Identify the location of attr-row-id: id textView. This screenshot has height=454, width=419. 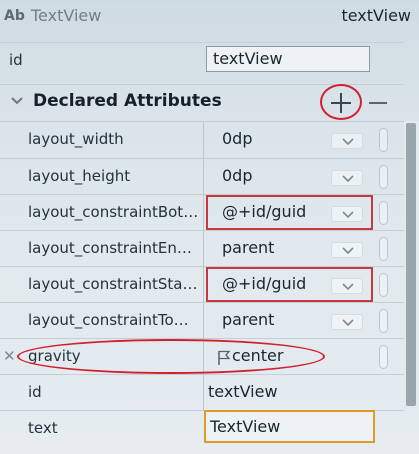
(209, 393).